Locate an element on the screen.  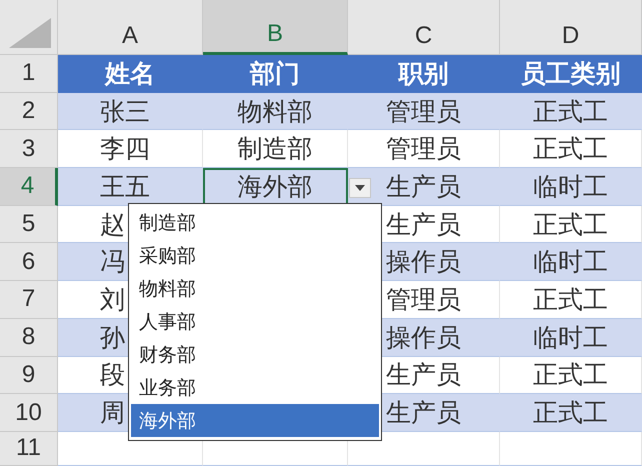
row-header: 10 is located at coordinates (29, 413).